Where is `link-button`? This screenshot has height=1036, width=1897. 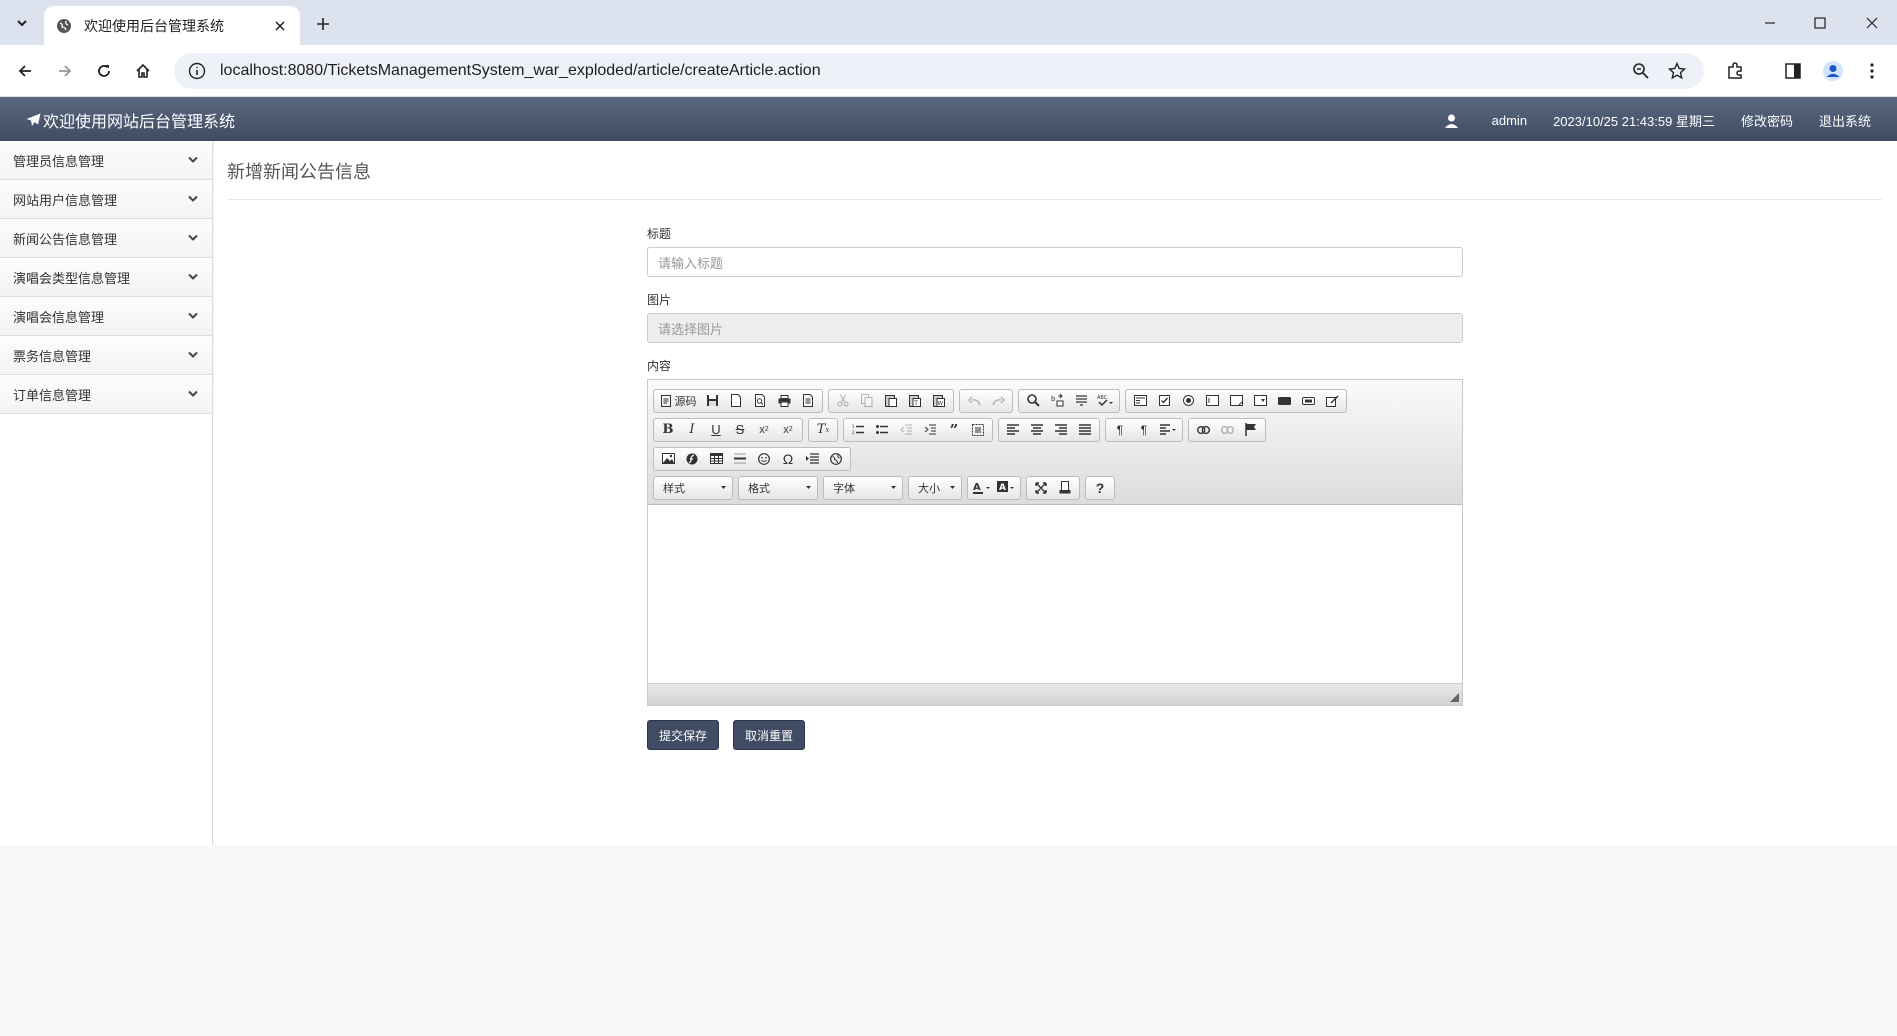
link-button is located at coordinates (1203, 430).